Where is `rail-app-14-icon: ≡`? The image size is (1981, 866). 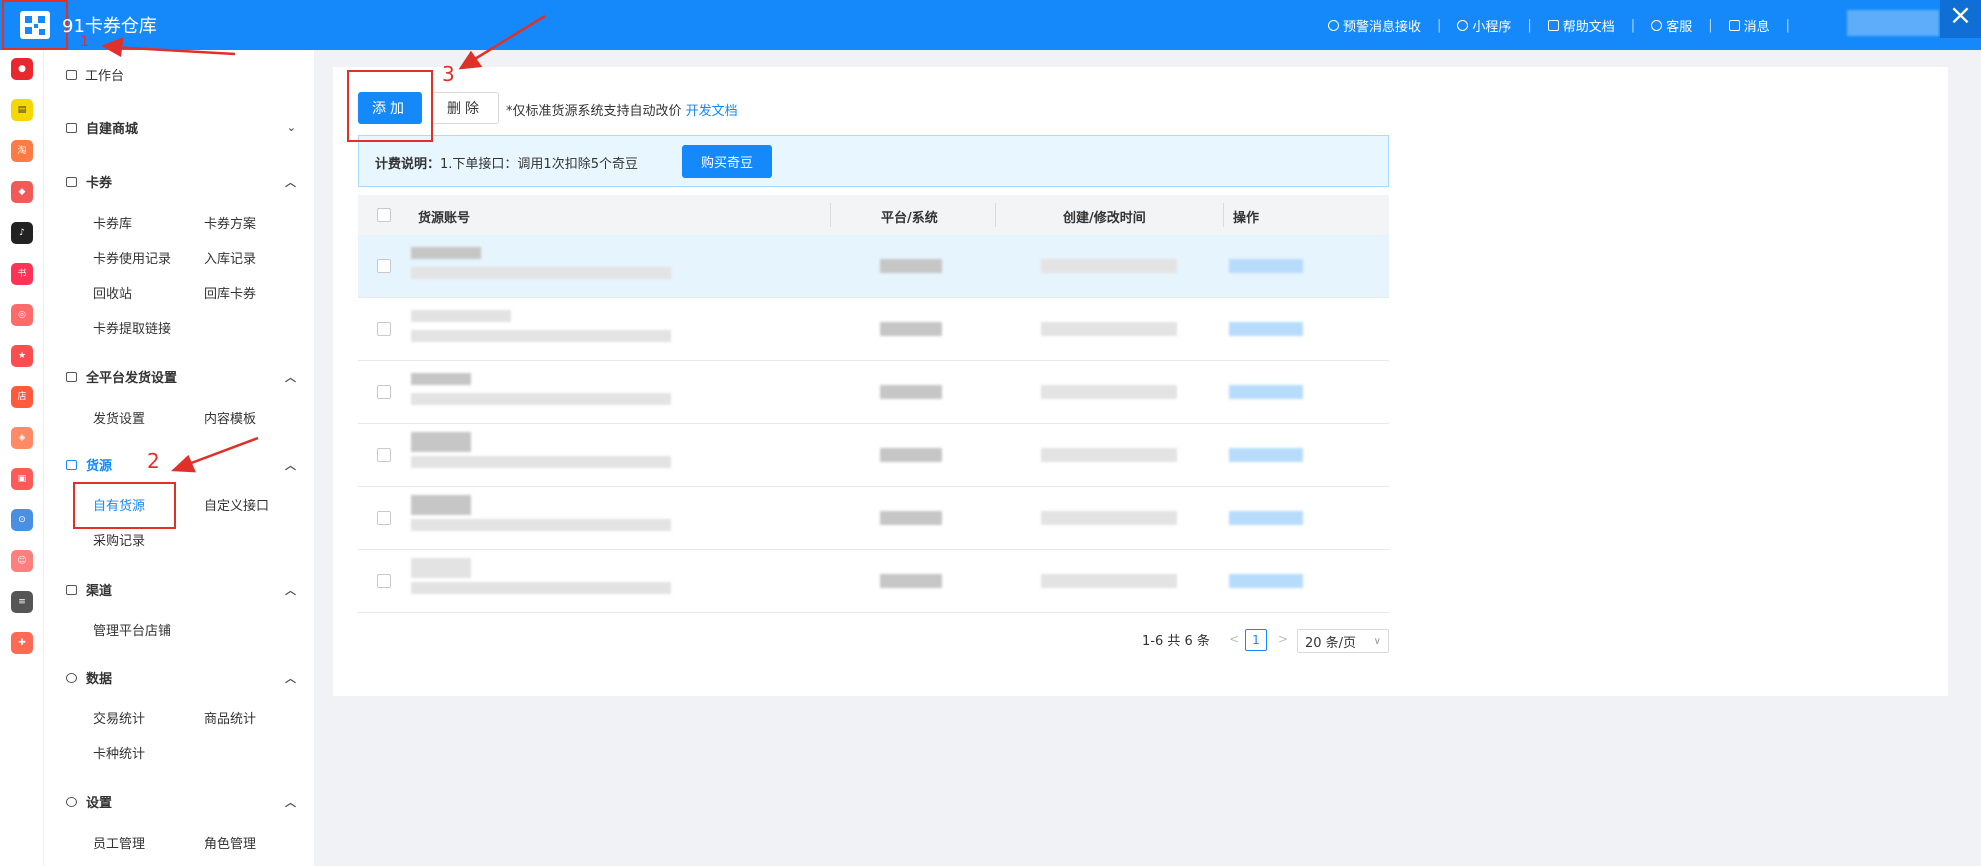 rail-app-14-icon: ≡ is located at coordinates (22, 602).